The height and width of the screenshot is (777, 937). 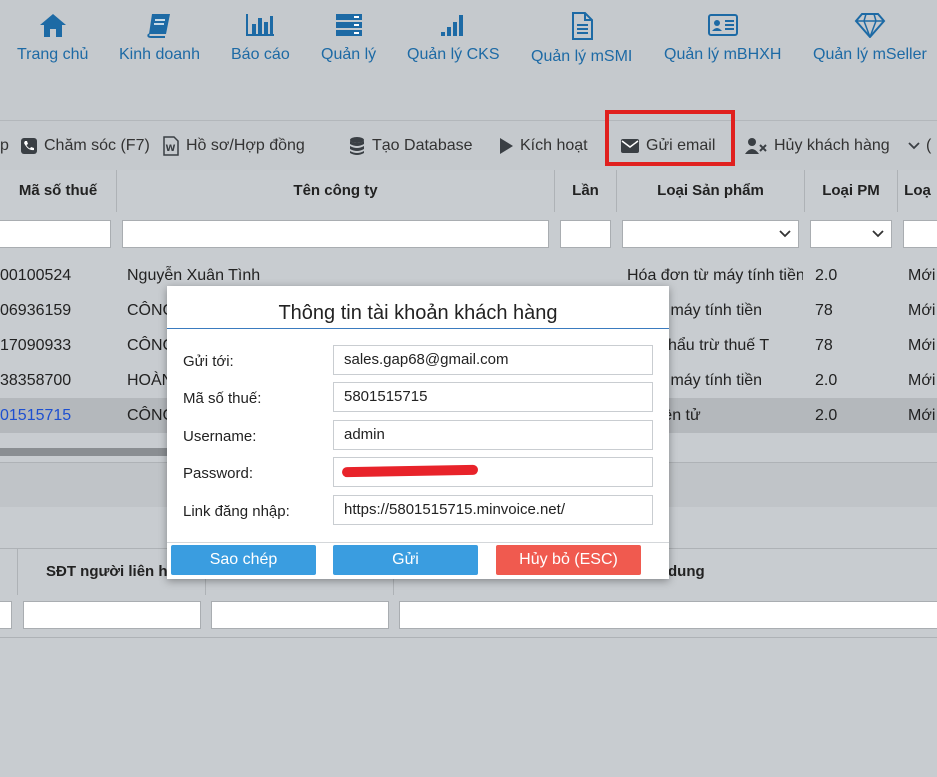 What do you see at coordinates (222, 398) in the screenshot?
I see `label-ma-so-thue: Mã số thuế:` at bounding box center [222, 398].